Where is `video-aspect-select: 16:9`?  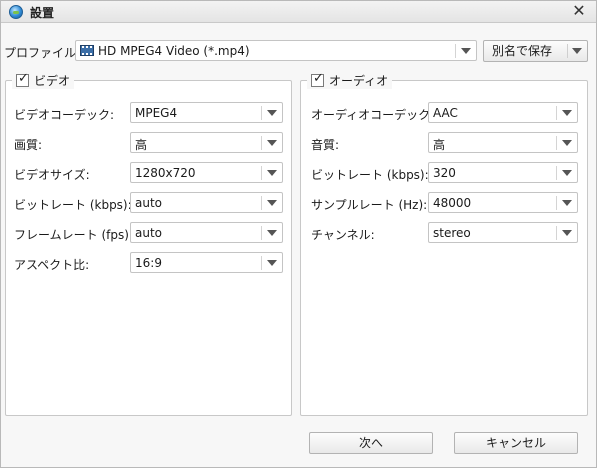
video-aspect-select: 16:9 is located at coordinates (206, 262).